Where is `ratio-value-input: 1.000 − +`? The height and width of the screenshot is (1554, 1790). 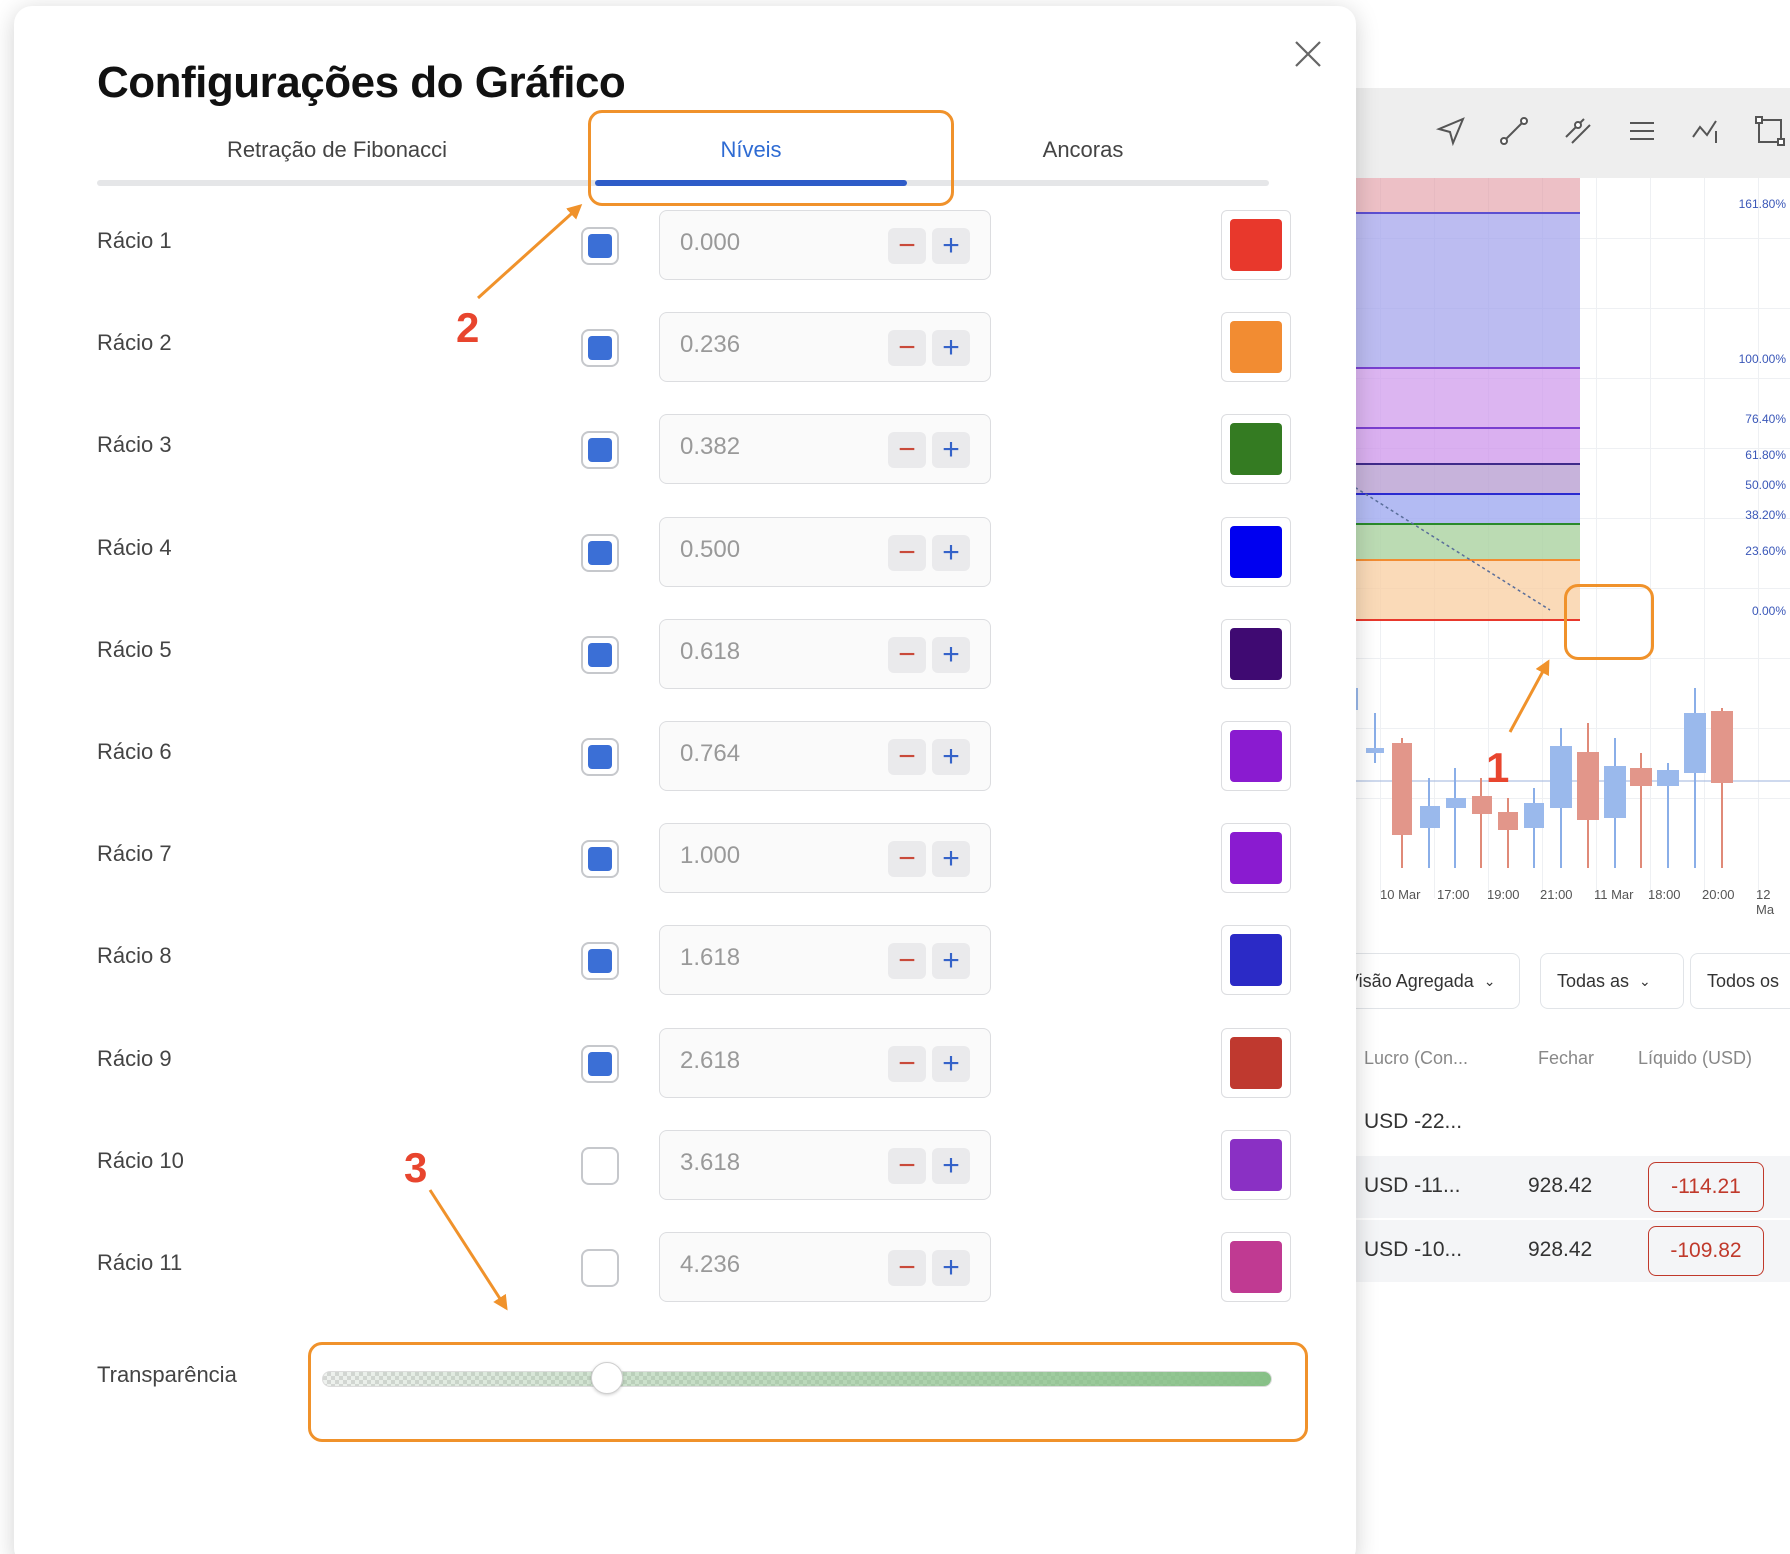 ratio-value-input: 1.000 − + is located at coordinates (825, 858).